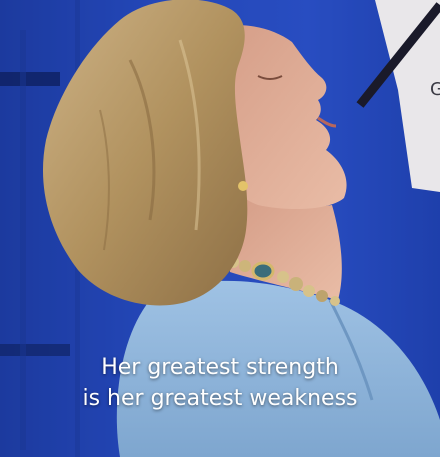  I want to click on caption-line-1: Her greatest strength, so click(220, 367).